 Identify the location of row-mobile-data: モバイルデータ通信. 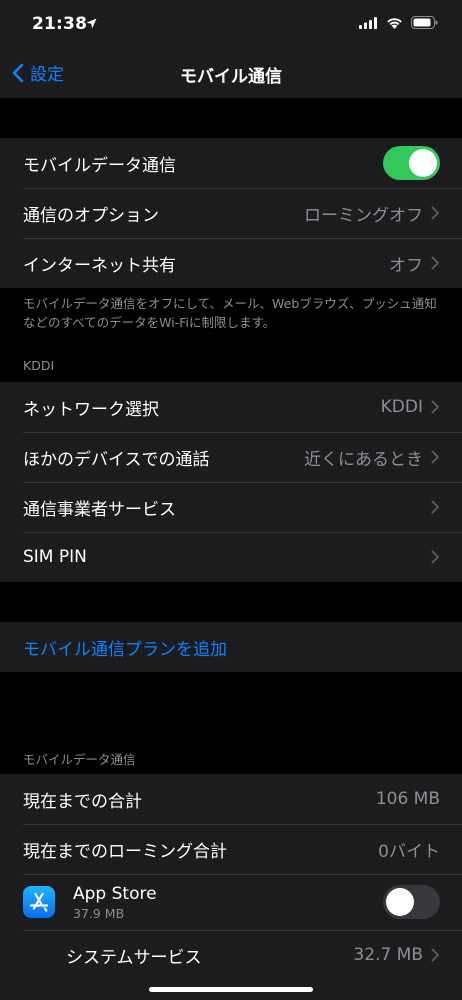
(231, 163).